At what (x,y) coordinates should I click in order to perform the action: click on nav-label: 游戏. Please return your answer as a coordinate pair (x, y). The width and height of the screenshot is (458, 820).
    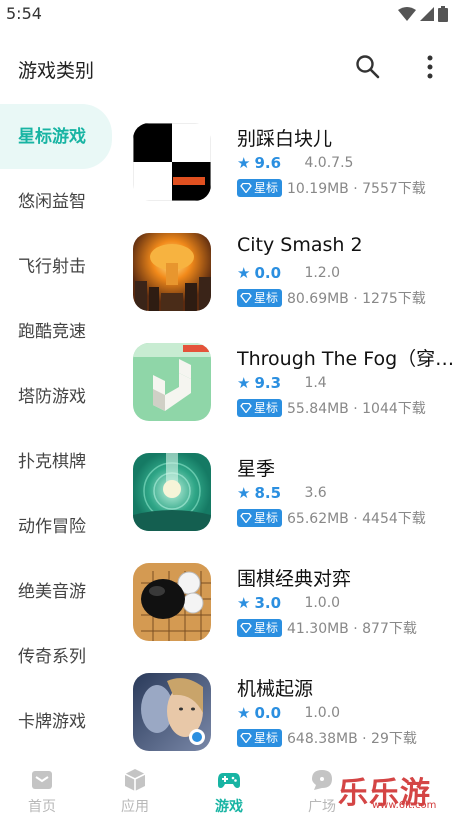
    Looking at the image, I should click on (229, 807).